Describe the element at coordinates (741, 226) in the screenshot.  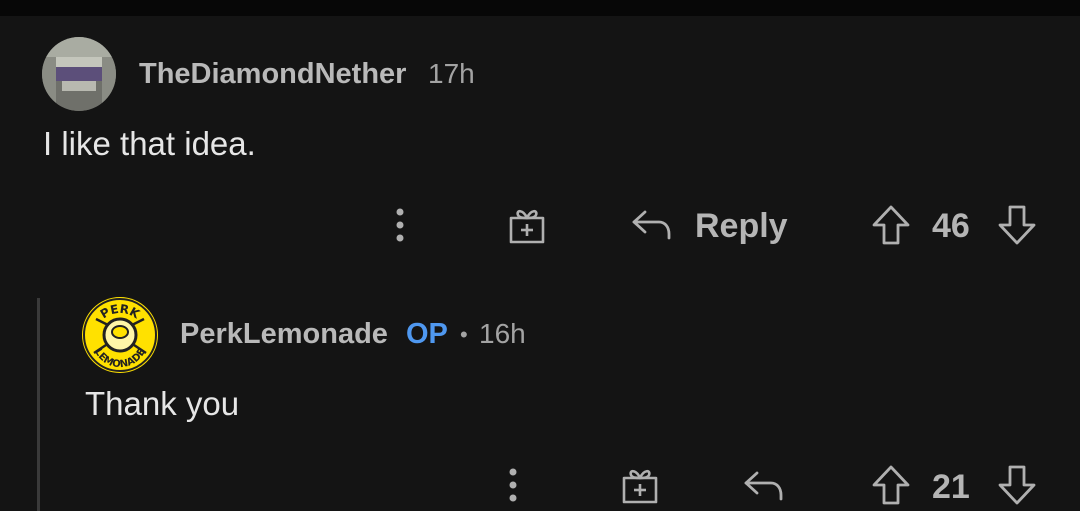
I see `reply-button: Reply` at that location.